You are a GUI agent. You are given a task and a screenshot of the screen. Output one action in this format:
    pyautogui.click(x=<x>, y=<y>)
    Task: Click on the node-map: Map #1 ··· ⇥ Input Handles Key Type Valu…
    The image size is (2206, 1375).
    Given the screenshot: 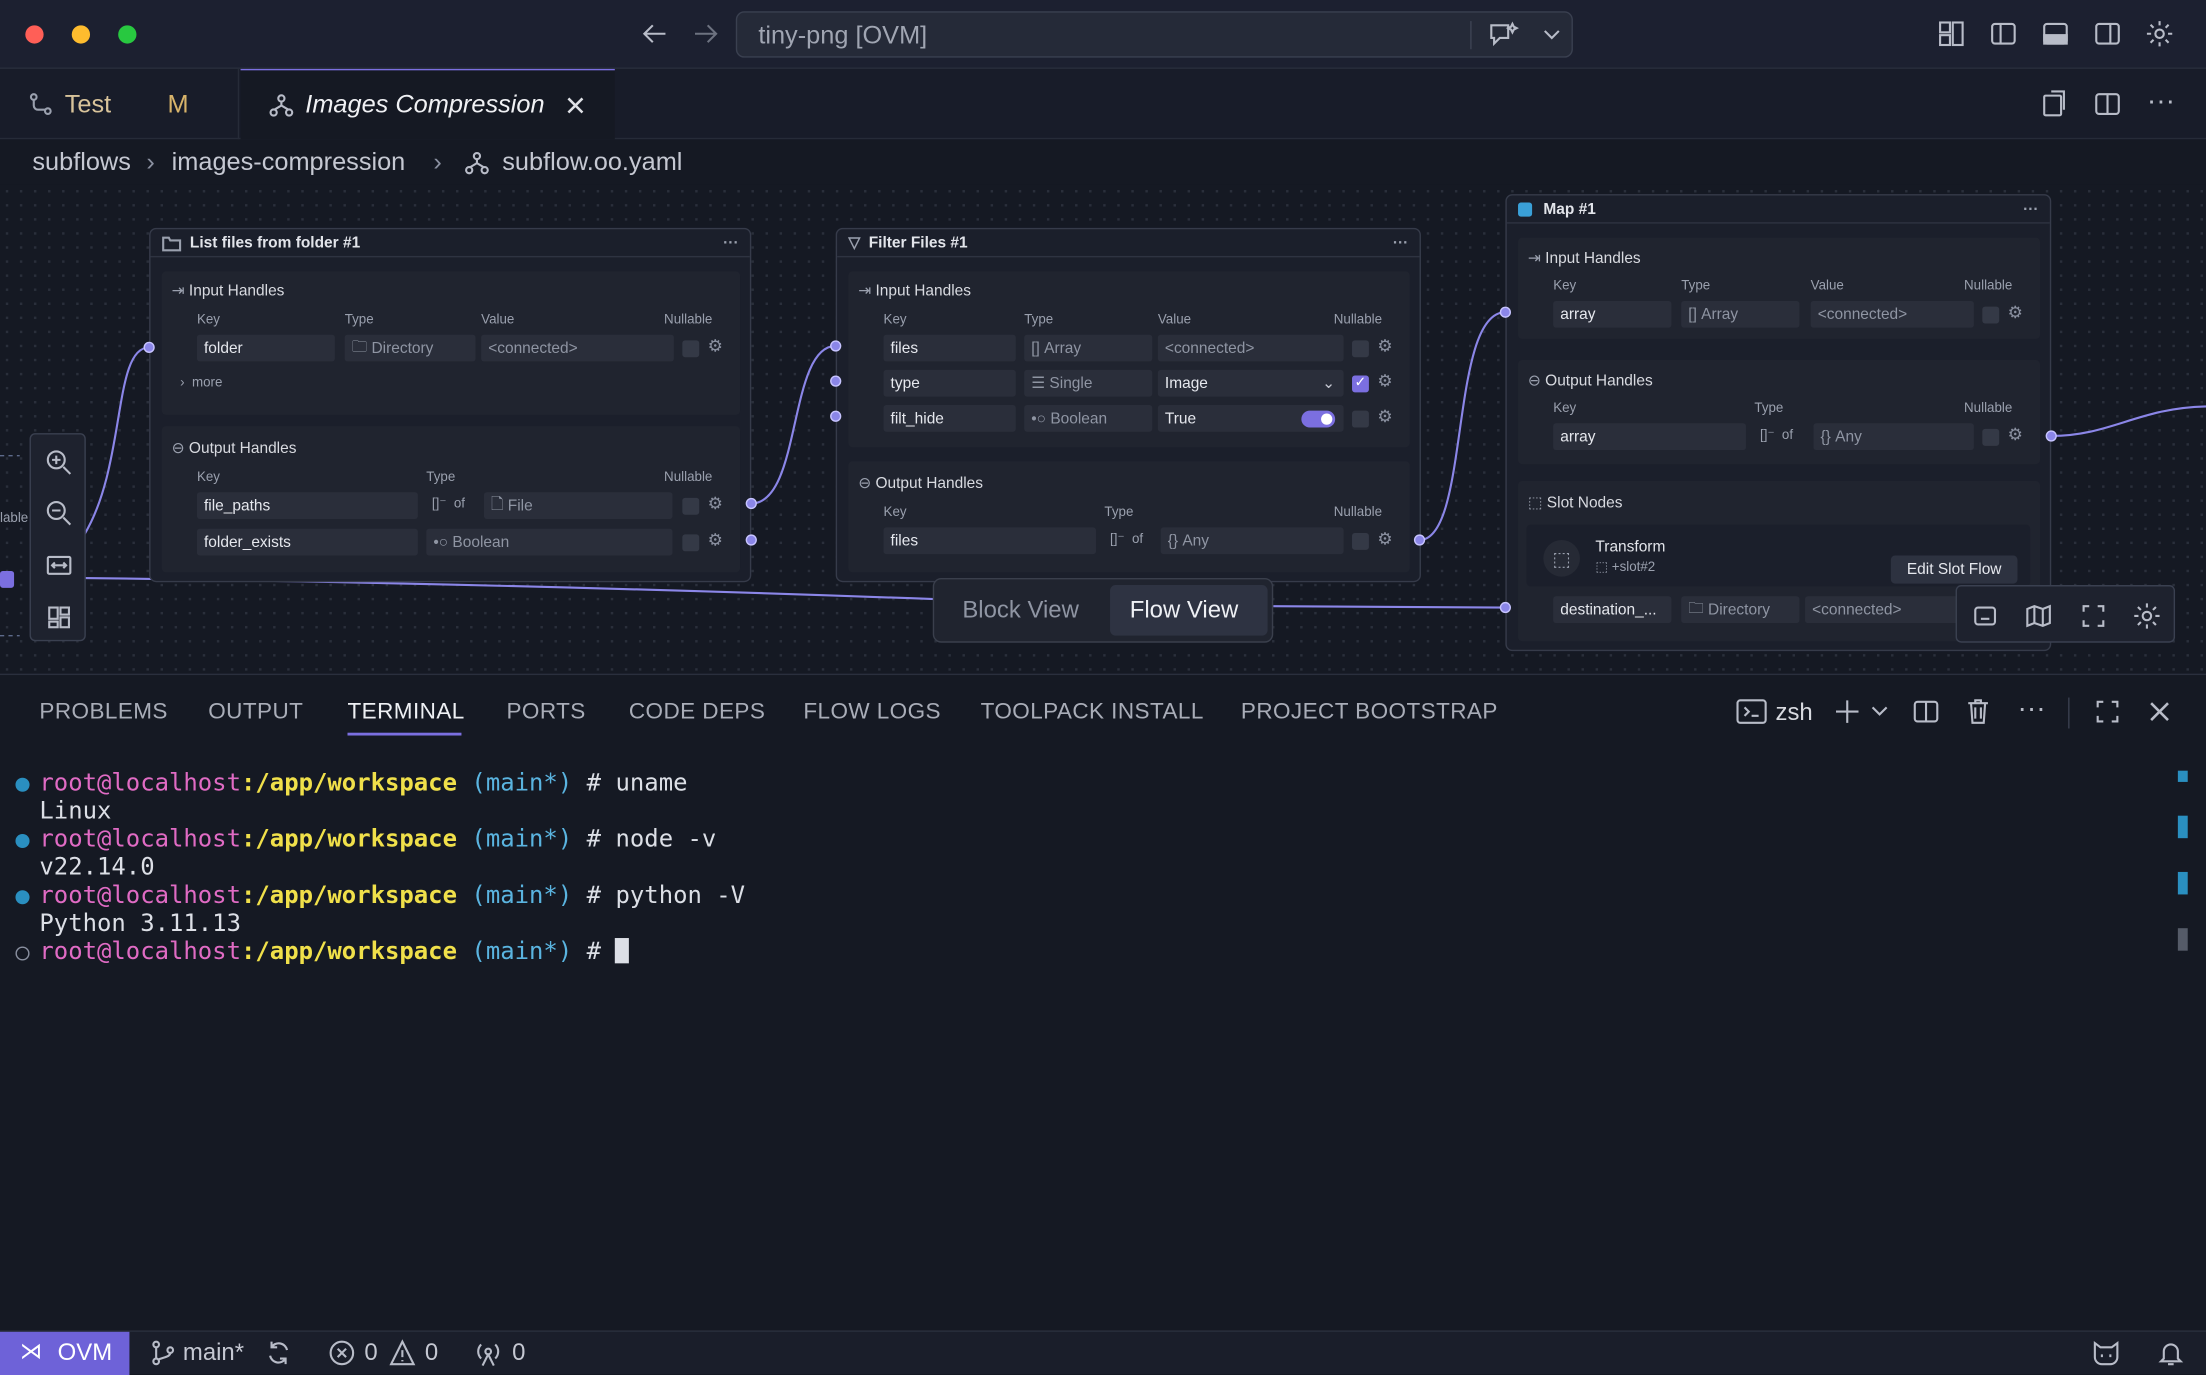 What is the action you would take?
    pyautogui.click(x=1778, y=423)
    